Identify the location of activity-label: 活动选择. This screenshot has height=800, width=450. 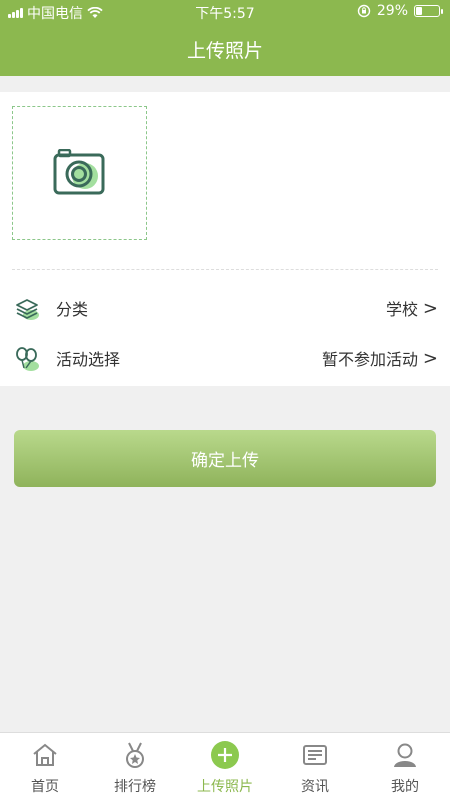
(88, 359).